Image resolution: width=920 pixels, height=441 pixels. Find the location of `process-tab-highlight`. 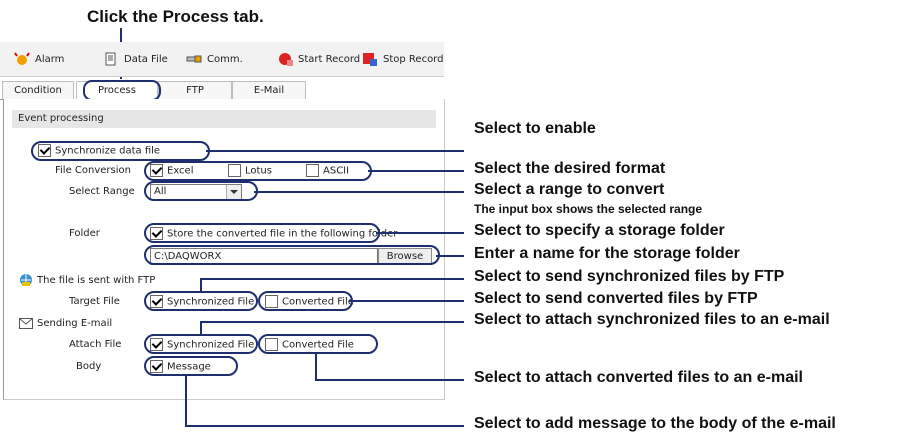

process-tab-highlight is located at coordinates (122, 90).